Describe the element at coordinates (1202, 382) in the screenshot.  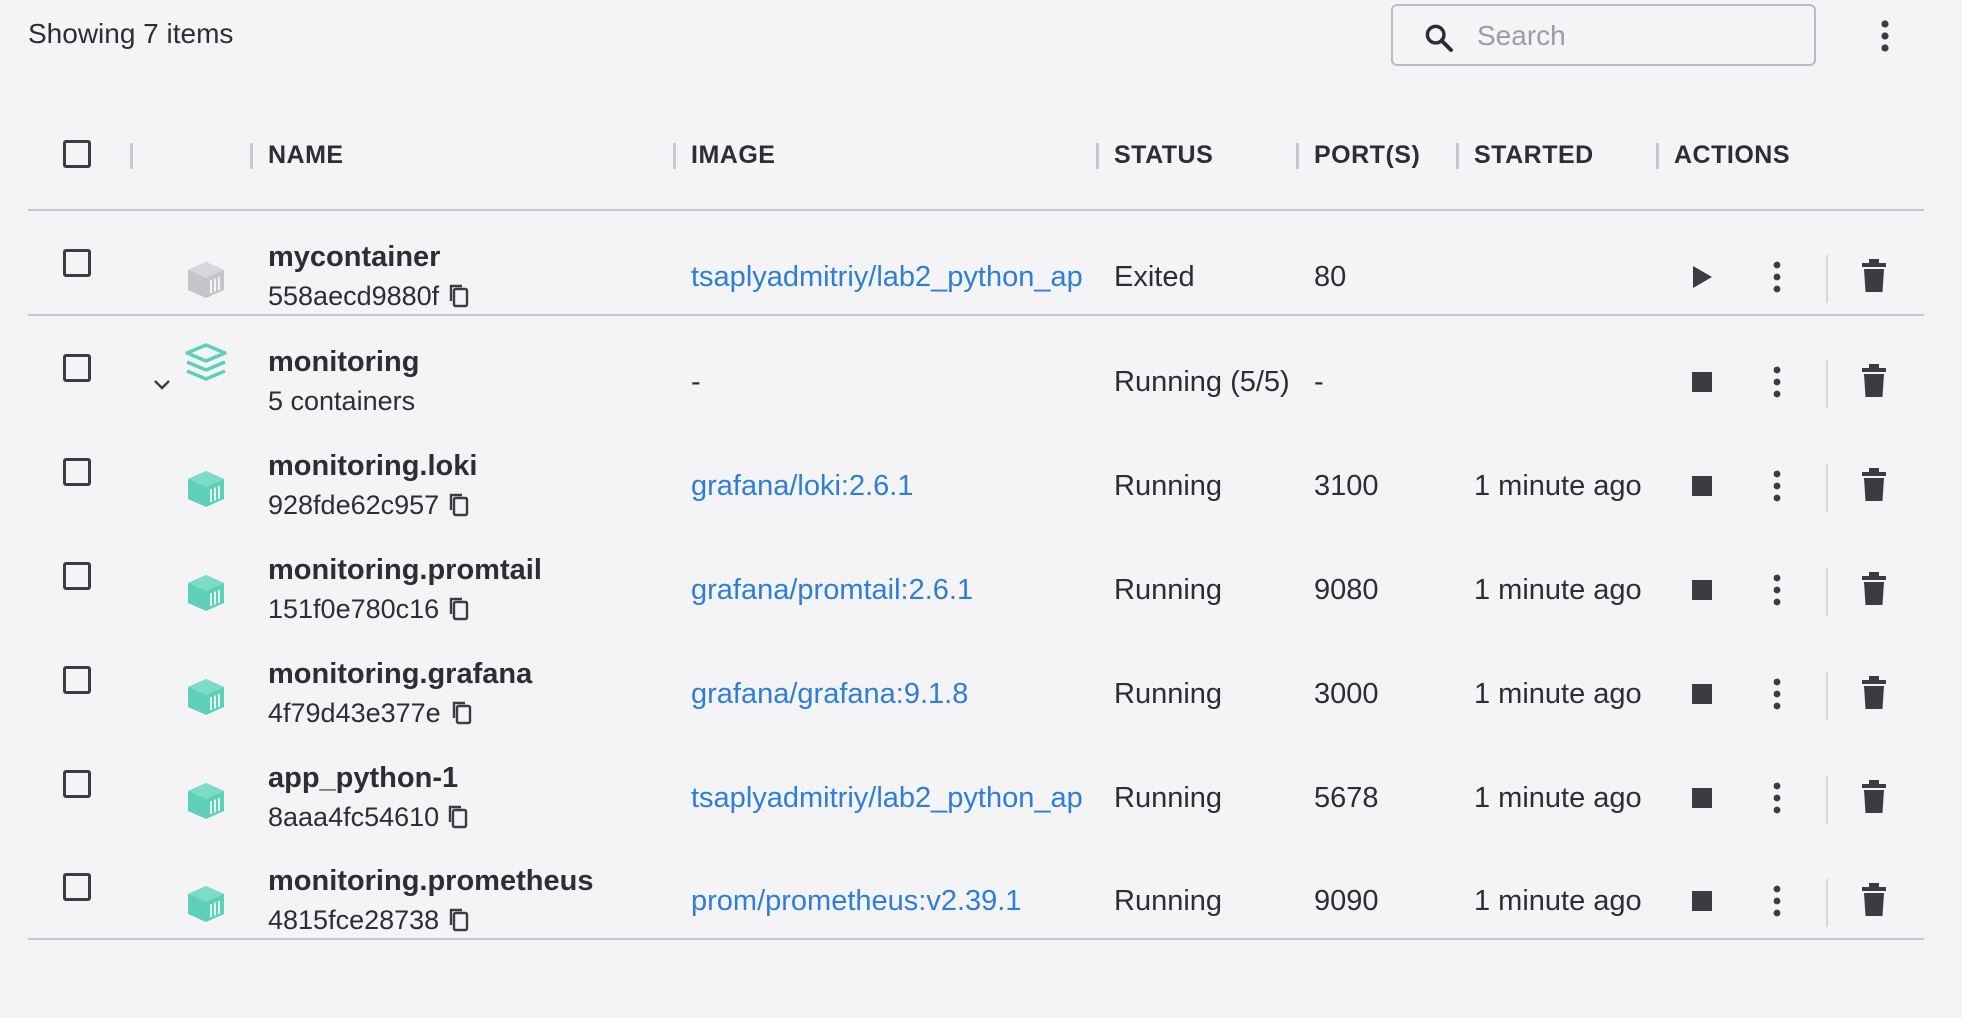
I see `status-text: Running (5/5)` at that location.